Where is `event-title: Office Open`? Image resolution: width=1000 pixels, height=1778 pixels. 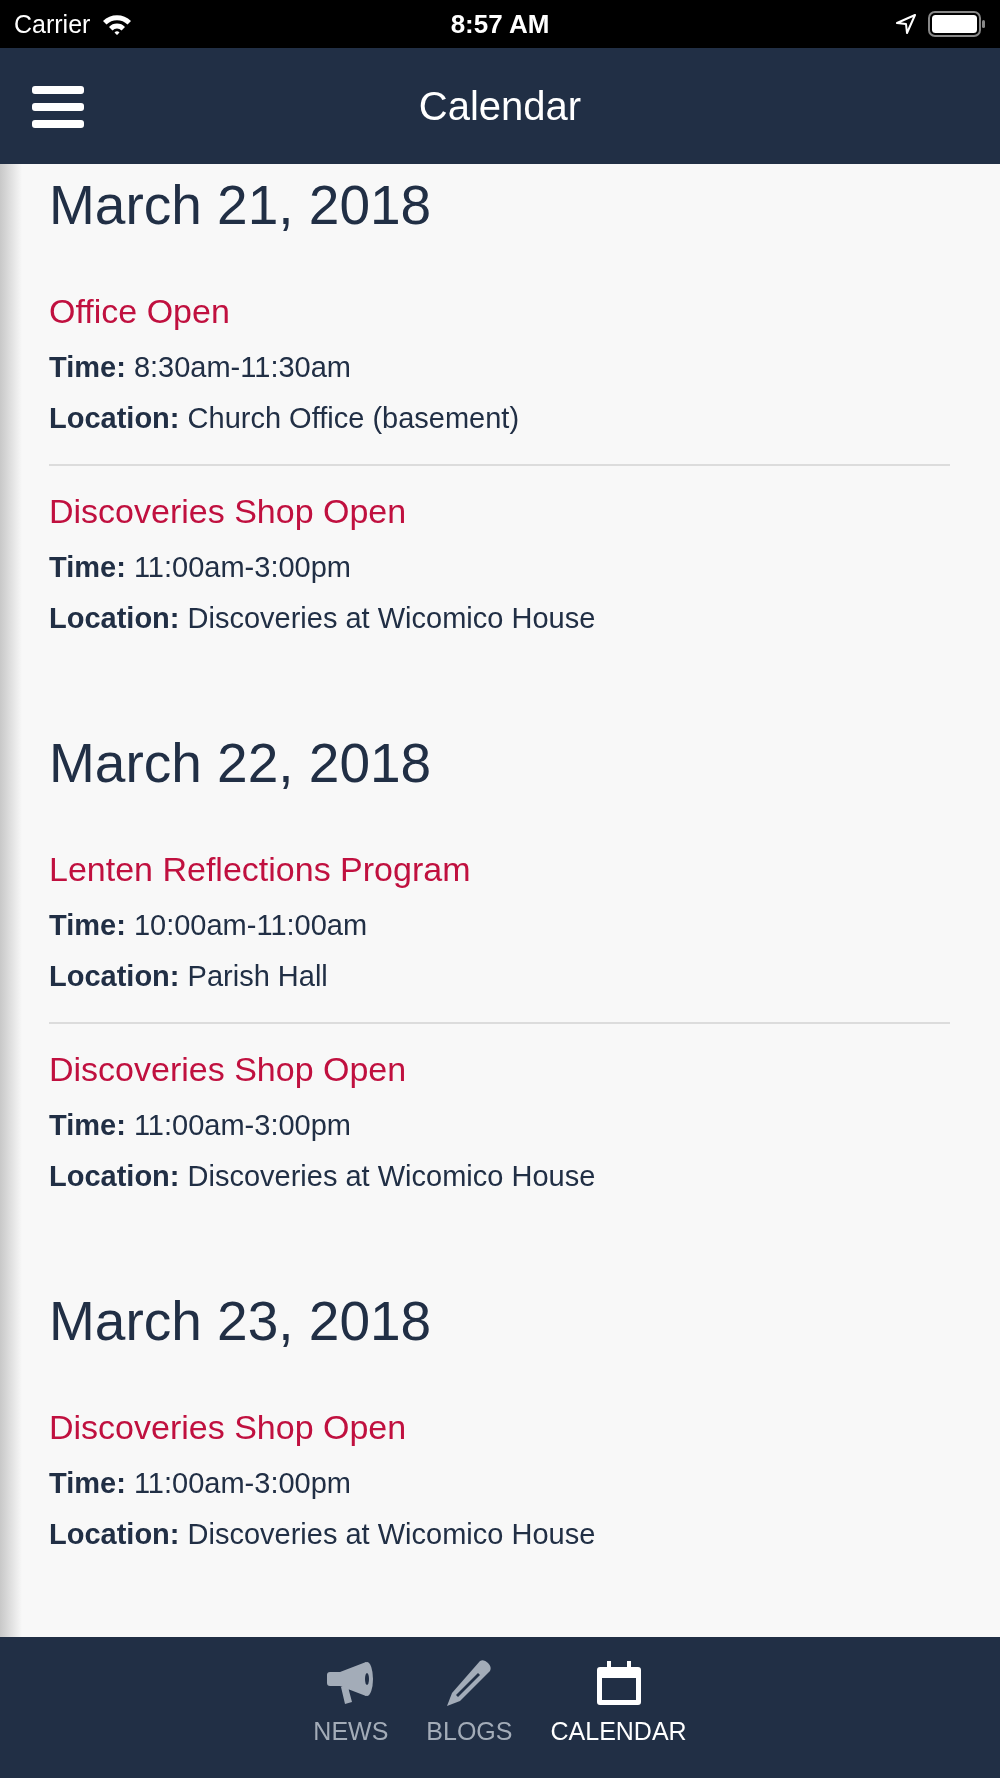
event-title: Office Open is located at coordinates (139, 311).